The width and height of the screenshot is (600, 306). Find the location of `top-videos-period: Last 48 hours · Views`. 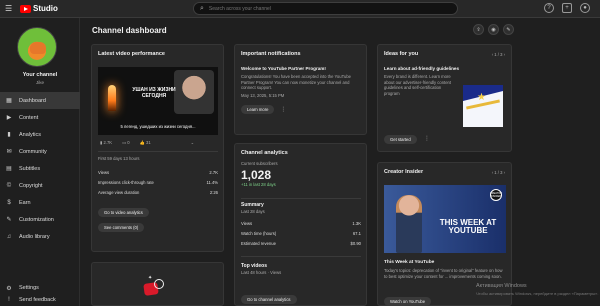

top-videos-period: Last 48 hours · Views is located at coordinates (261, 272).